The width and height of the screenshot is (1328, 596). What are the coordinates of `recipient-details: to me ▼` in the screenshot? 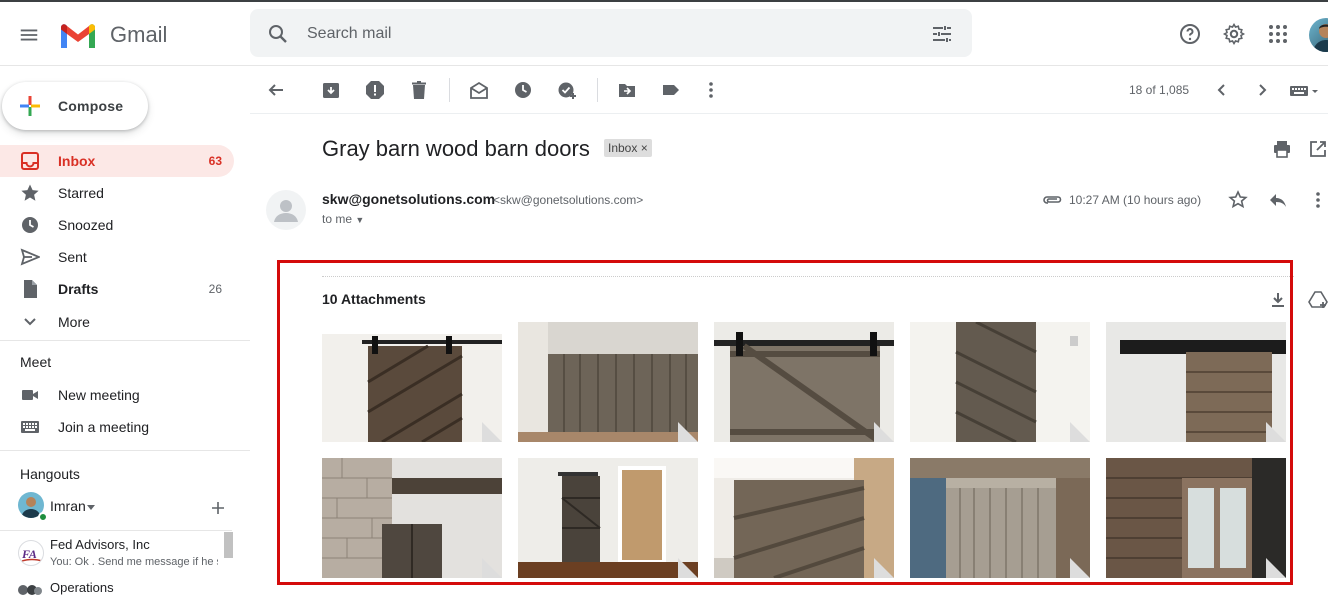 It's located at (343, 219).